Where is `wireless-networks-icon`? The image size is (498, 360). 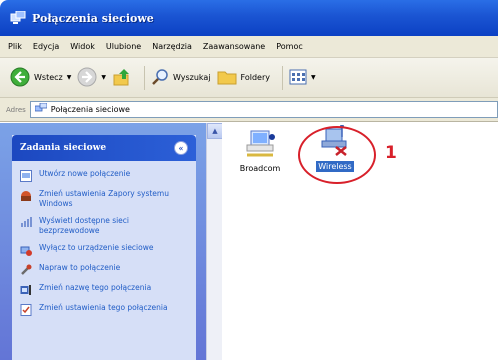
wireless-networks-icon is located at coordinates (26, 223).